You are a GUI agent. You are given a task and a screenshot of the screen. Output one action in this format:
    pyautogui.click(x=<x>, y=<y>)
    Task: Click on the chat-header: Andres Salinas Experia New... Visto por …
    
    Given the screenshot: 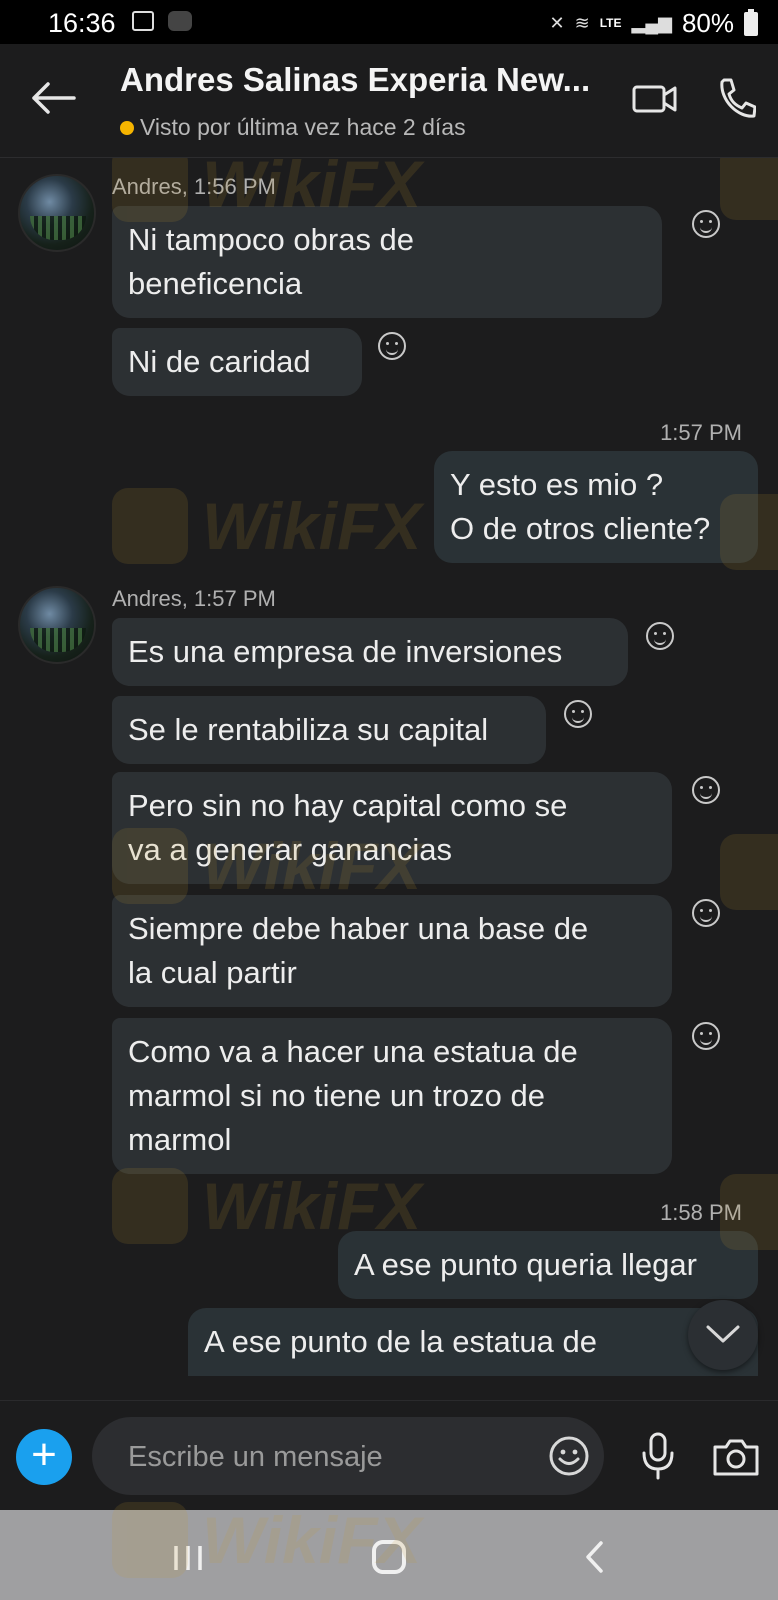 What is the action you would take?
    pyautogui.click(x=389, y=101)
    